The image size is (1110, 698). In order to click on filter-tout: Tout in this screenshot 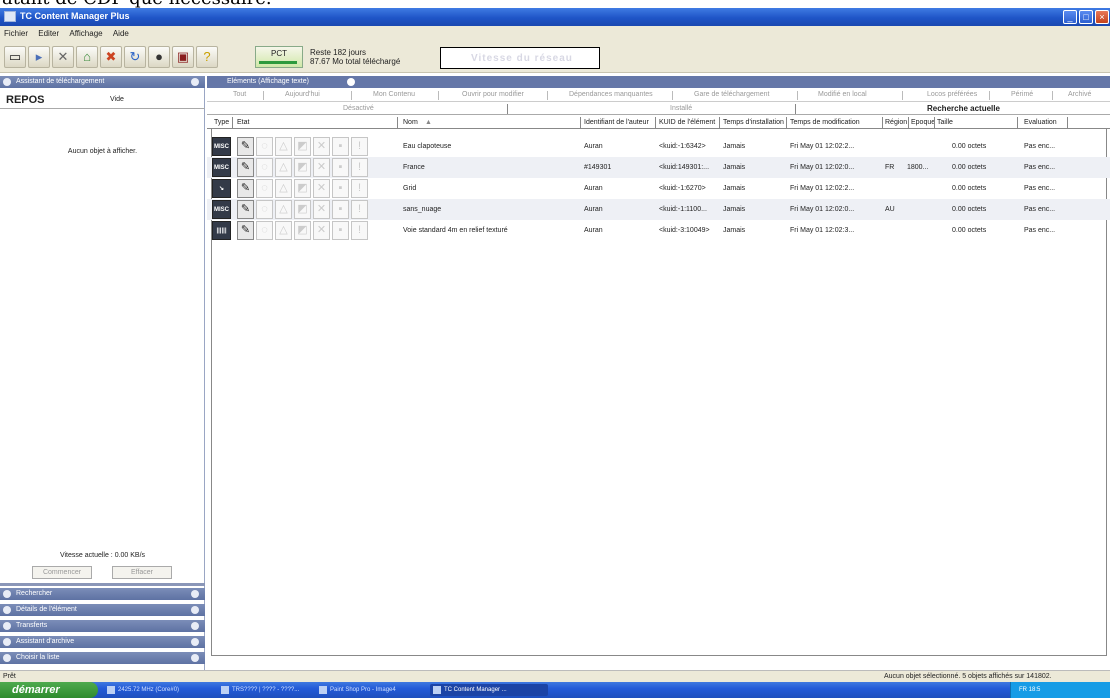, I will do `click(239, 94)`.